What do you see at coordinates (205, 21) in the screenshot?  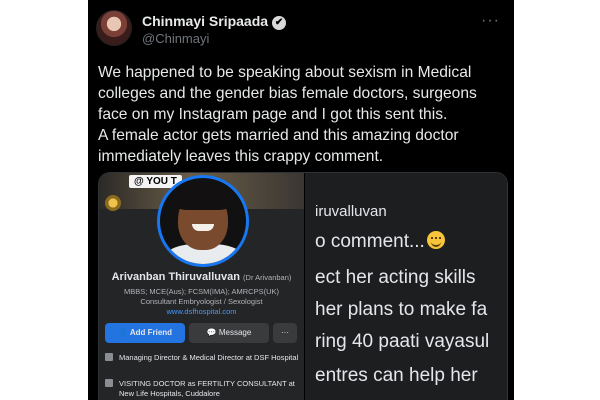 I see `author-name-text: Chinmayi Sripaada` at bounding box center [205, 21].